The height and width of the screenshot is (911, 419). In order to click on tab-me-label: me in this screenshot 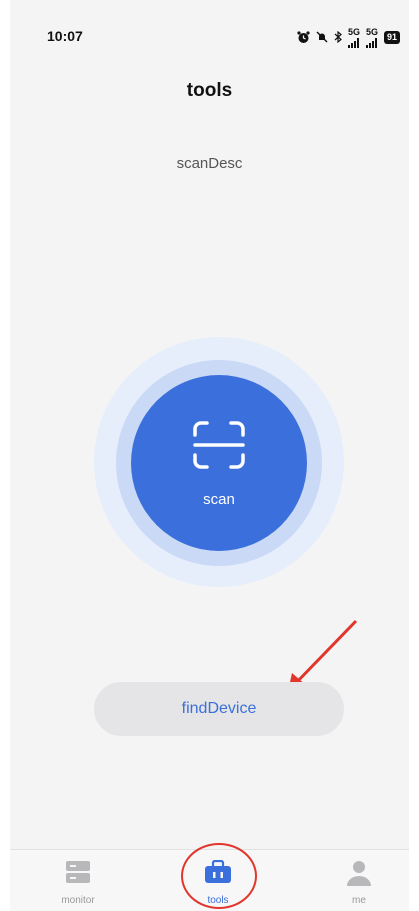, I will do `click(359, 900)`.